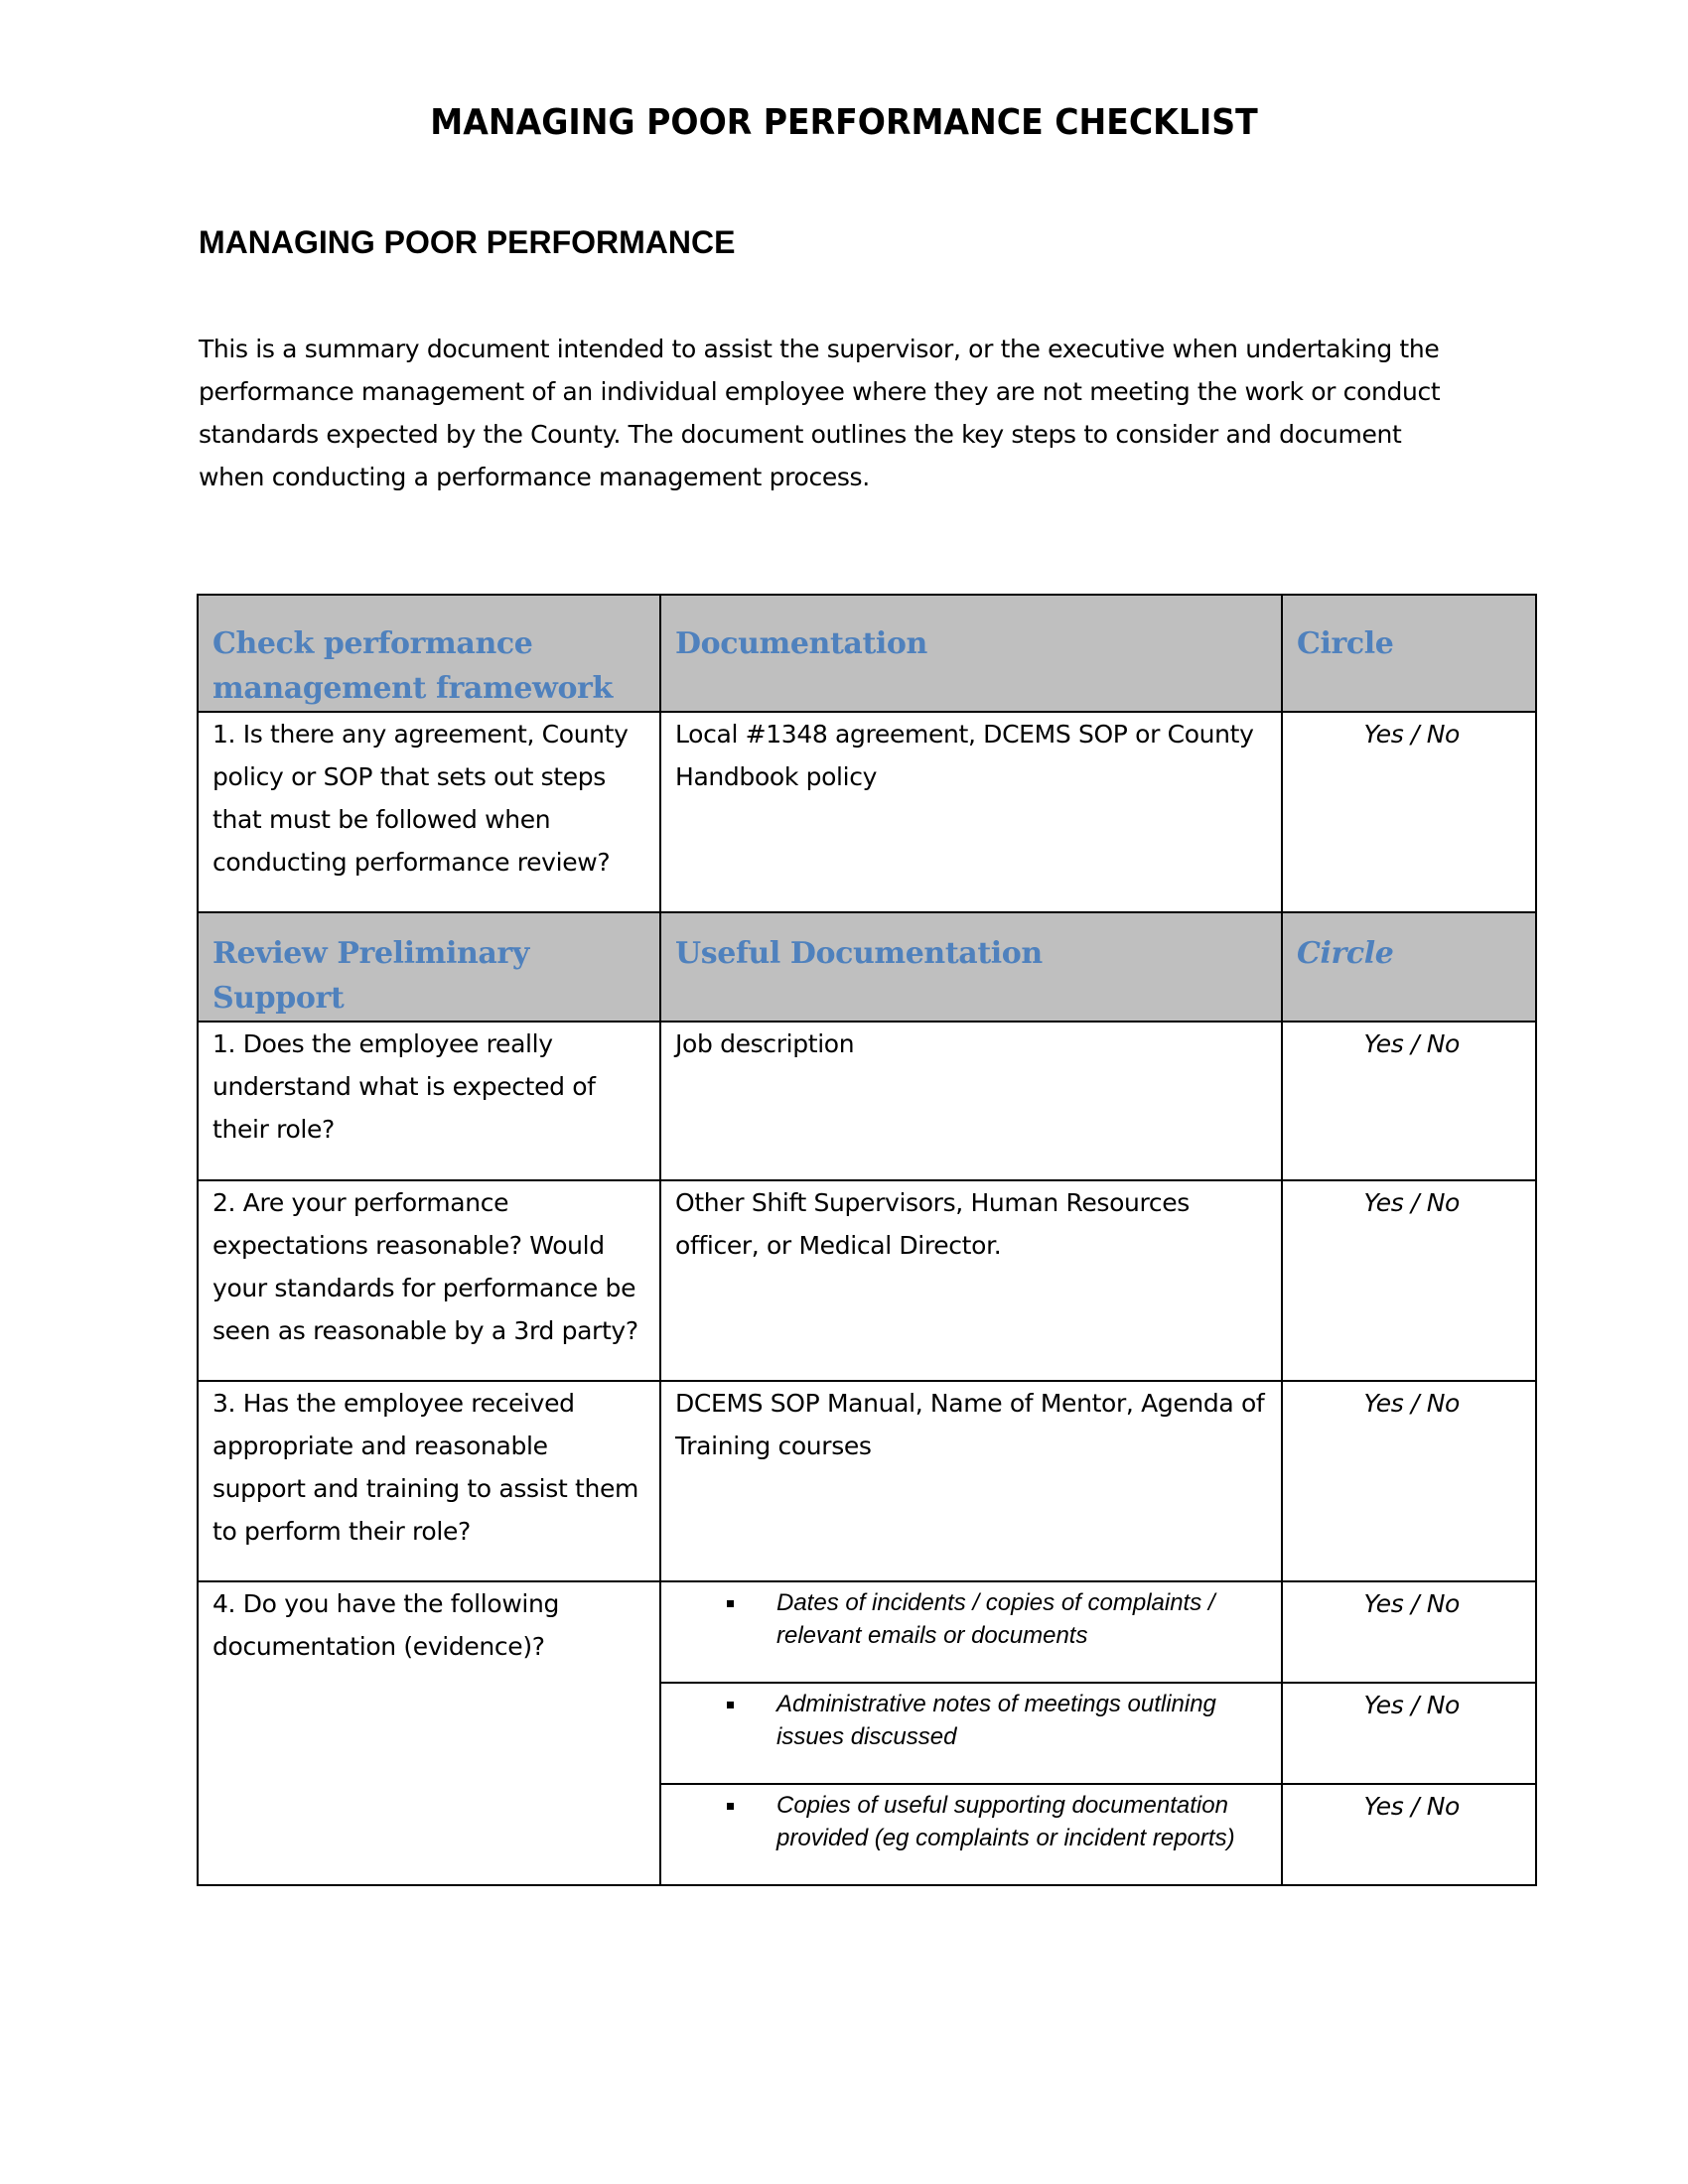  Describe the element at coordinates (1409, 967) in the screenshot. I see `support-header-circle: Circle` at that location.